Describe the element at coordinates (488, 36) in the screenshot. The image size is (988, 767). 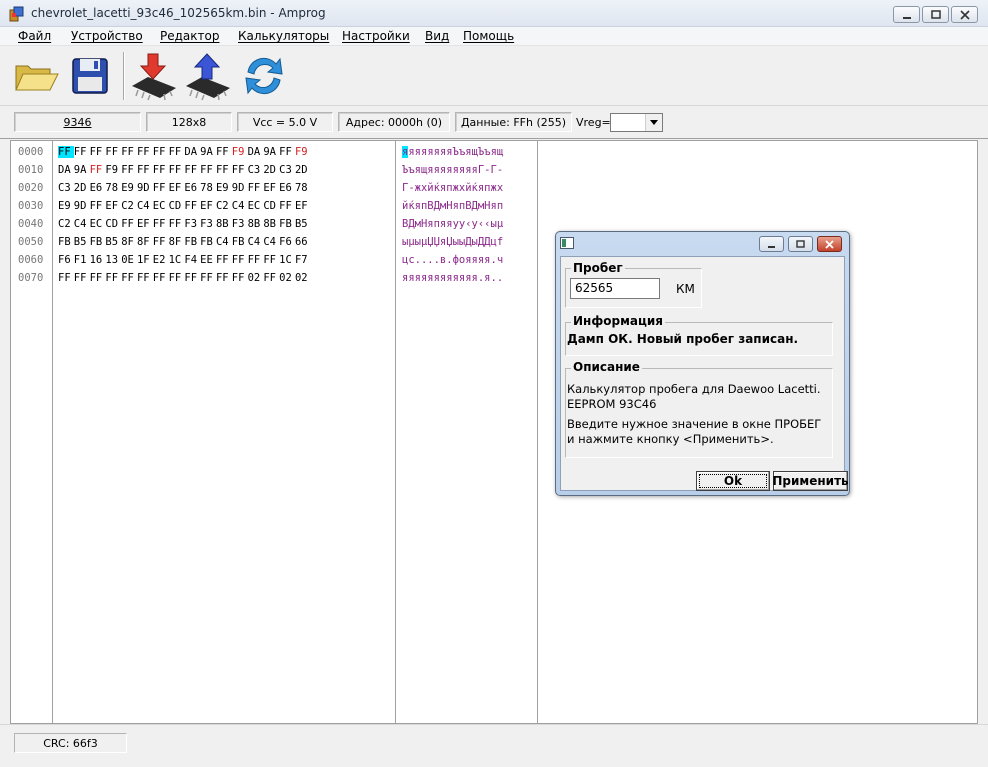
I see `menu-help: Помощь` at that location.